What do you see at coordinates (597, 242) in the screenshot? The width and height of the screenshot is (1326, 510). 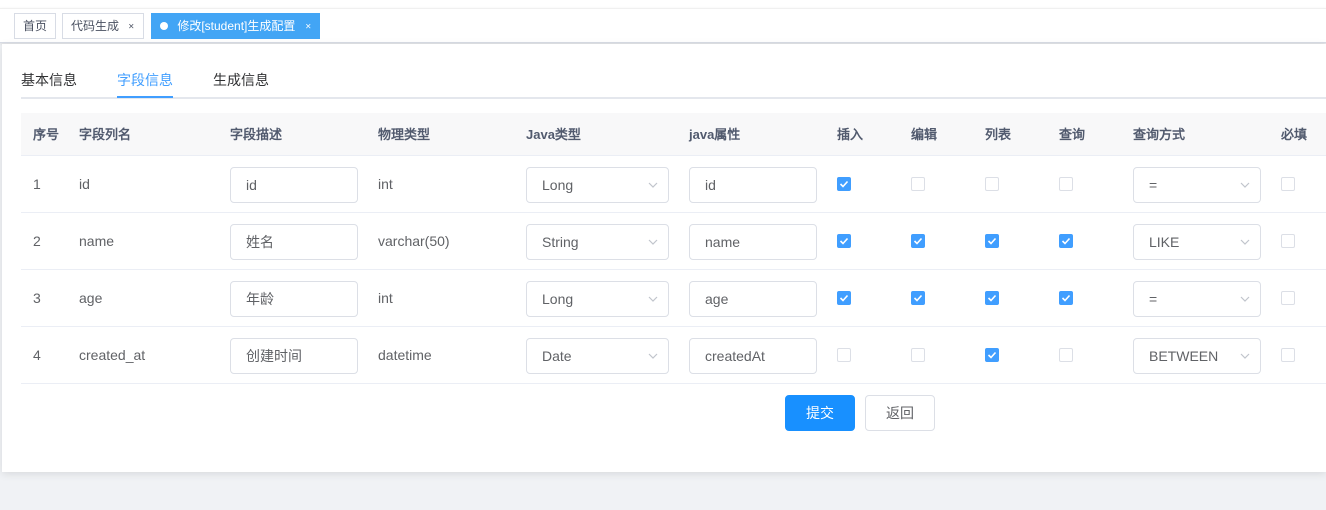 I see `java-type-select: String` at bounding box center [597, 242].